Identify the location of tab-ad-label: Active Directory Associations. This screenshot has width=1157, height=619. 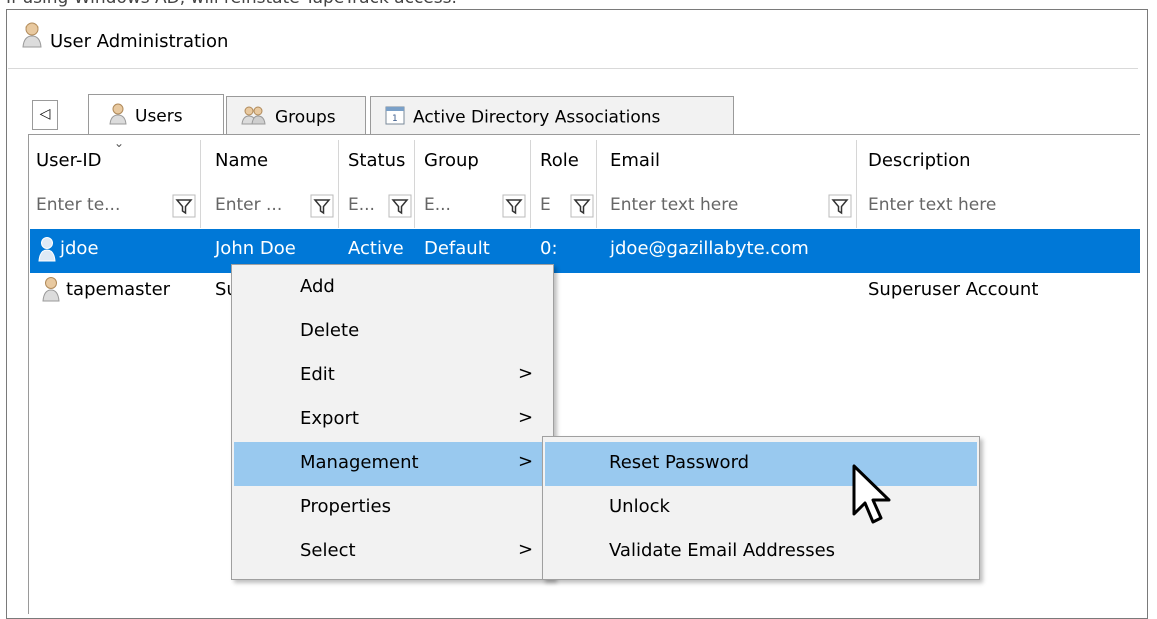
(537, 117).